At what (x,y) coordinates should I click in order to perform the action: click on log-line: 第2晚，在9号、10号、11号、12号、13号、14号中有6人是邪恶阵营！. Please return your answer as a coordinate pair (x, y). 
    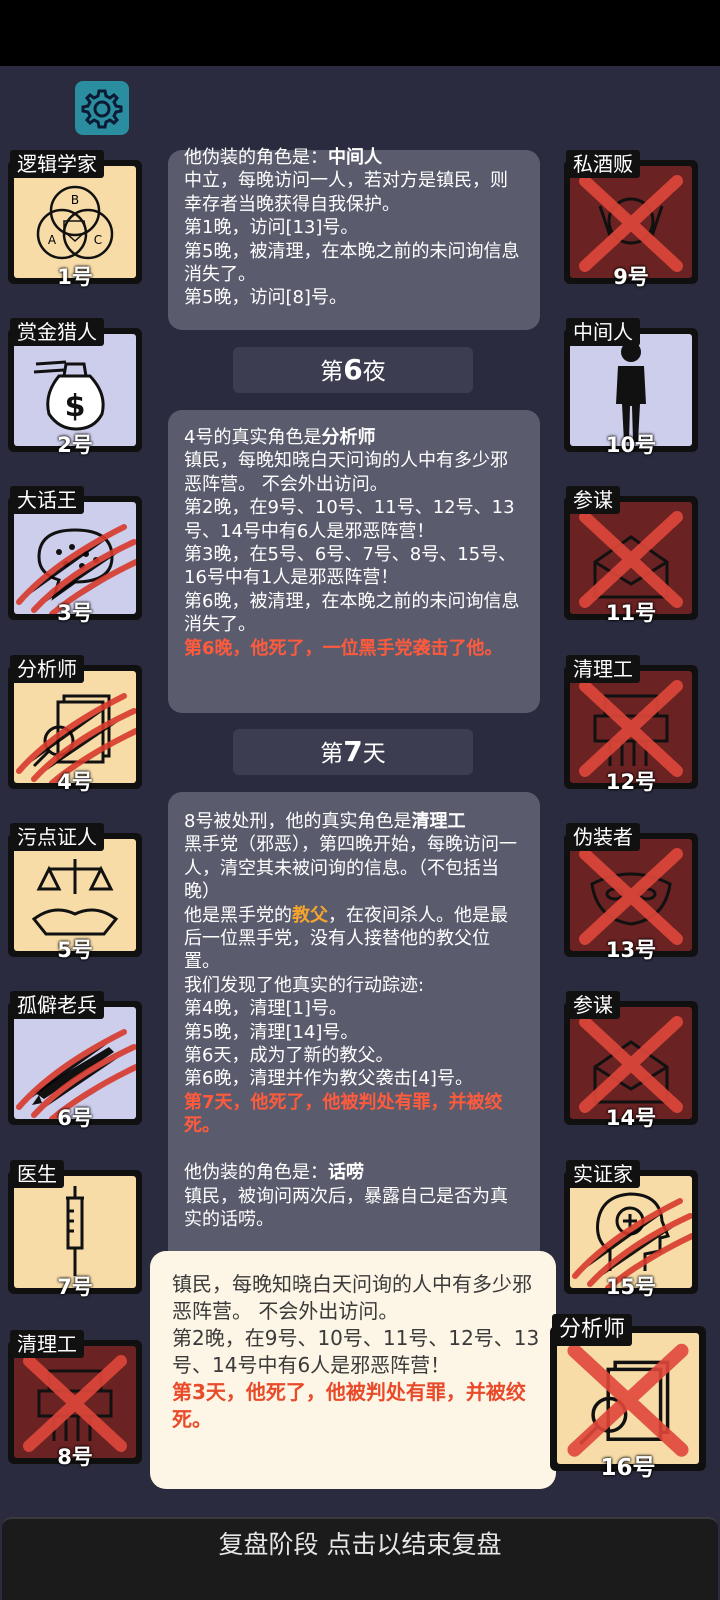
    Looking at the image, I should click on (349, 519).